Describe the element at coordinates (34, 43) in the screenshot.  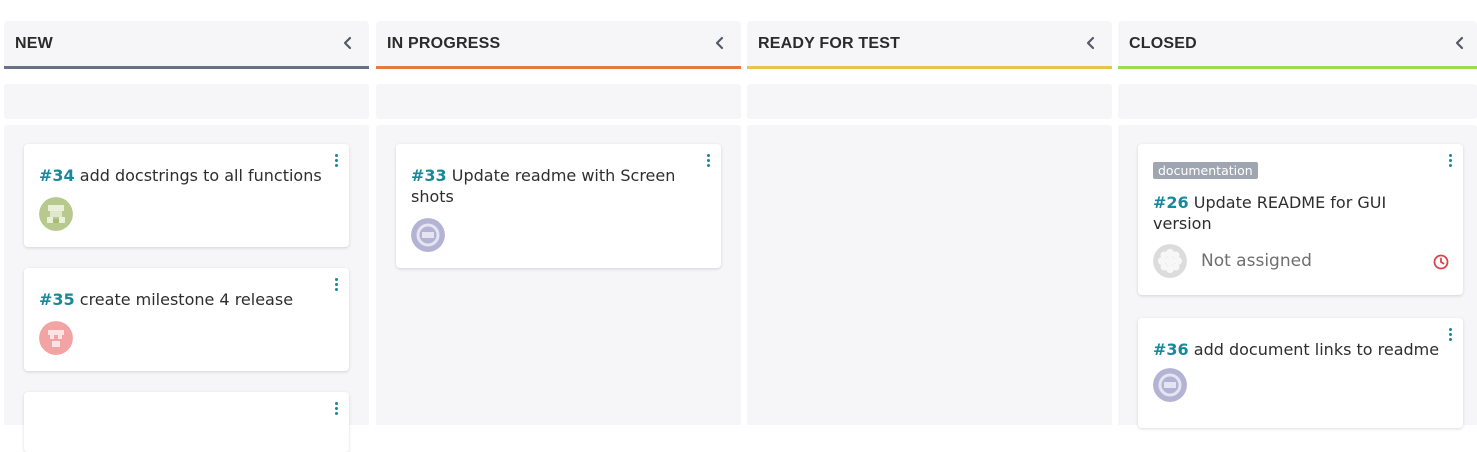
I see `column-title: NEW` at that location.